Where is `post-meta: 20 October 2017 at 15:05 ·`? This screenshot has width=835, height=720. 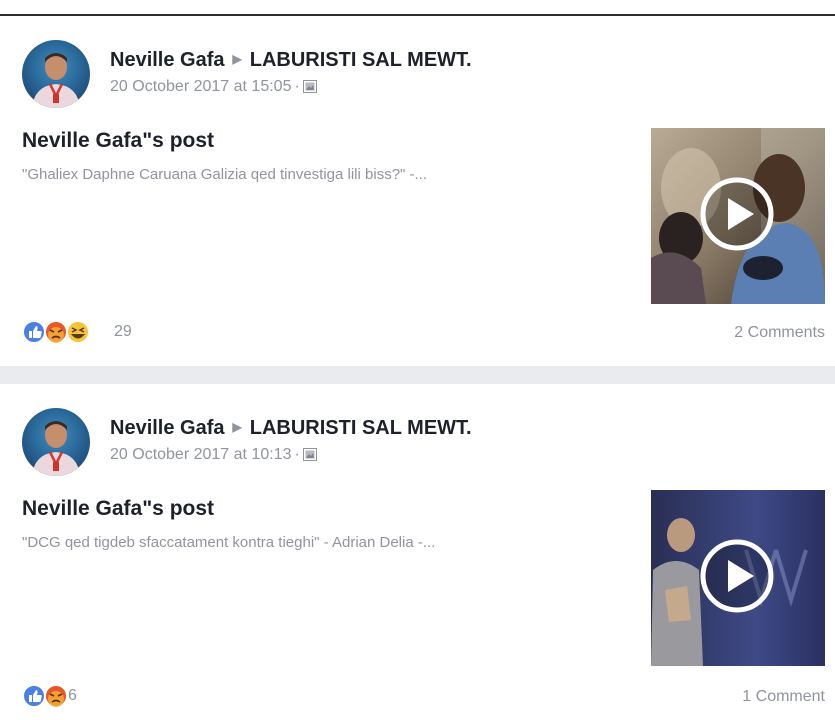
post-meta: 20 October 2017 at 15:05 · is located at coordinates (213, 87).